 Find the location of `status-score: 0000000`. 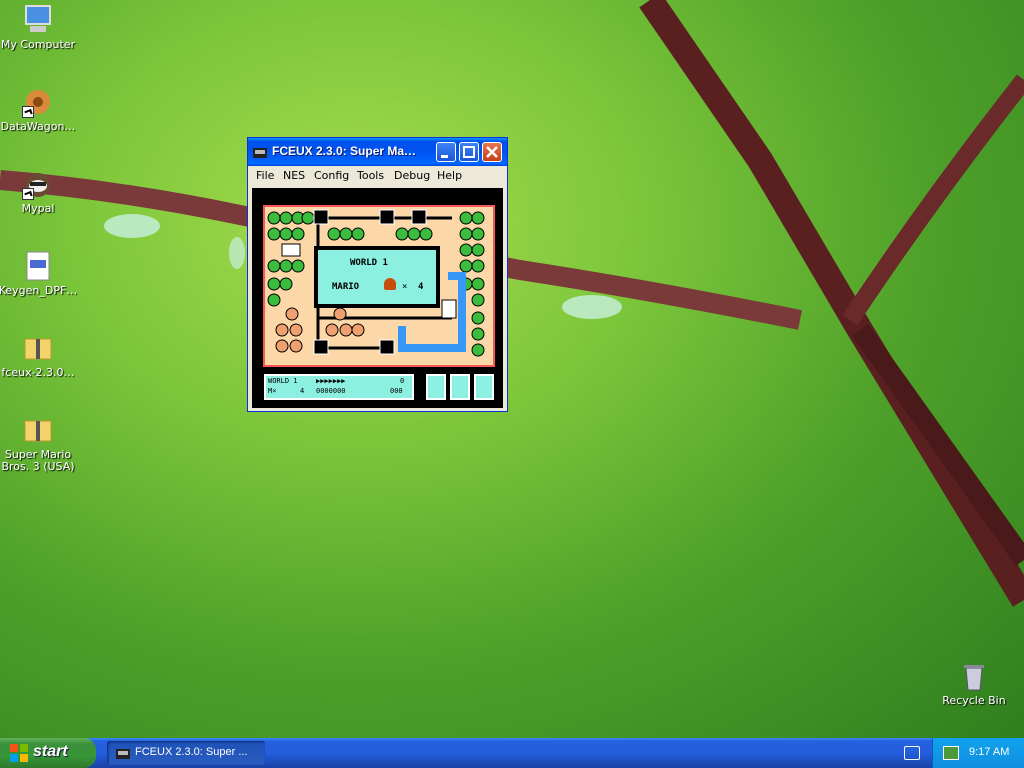

status-score: 0000000 is located at coordinates (331, 391).